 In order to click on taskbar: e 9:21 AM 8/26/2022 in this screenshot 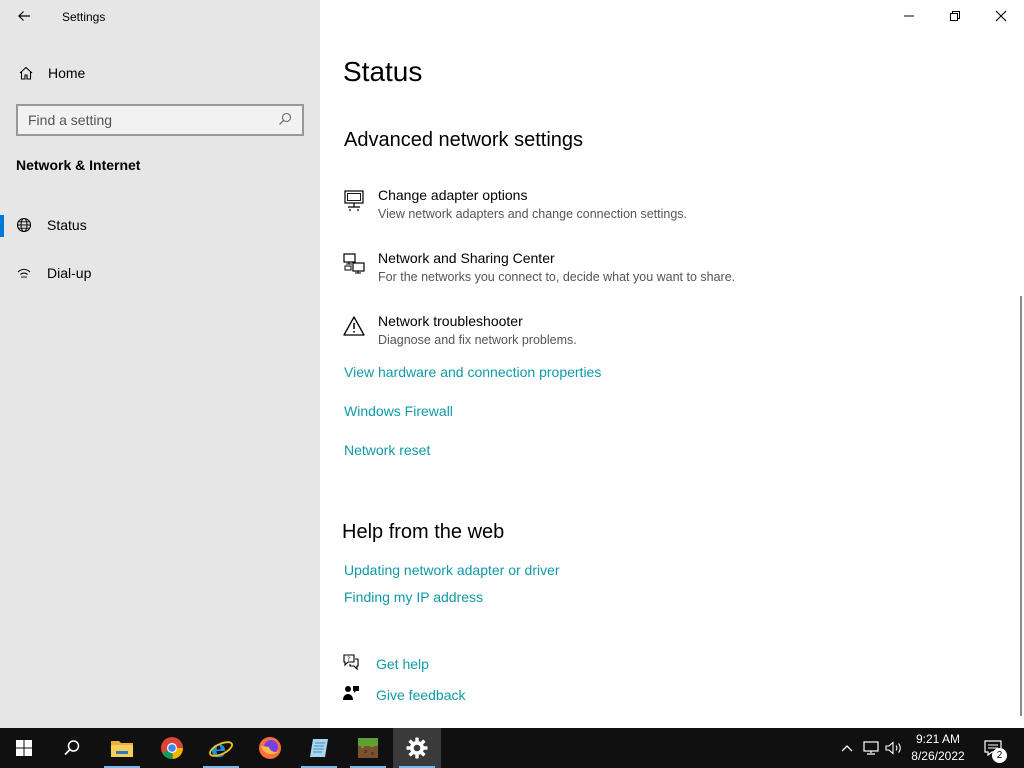, I will do `click(512, 748)`.